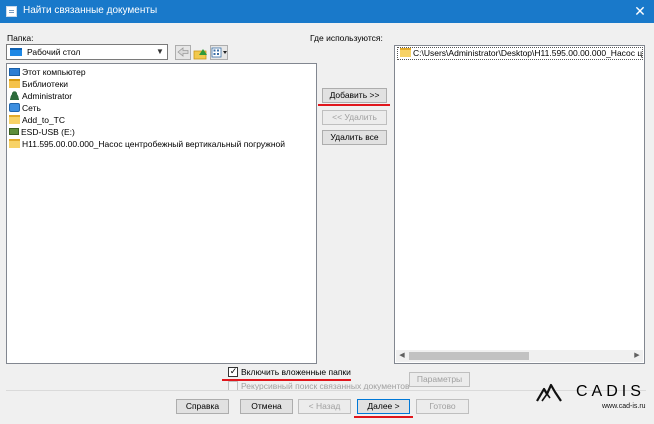 This screenshot has width=654, height=424. I want to click on up-folder-button, so click(200, 52).